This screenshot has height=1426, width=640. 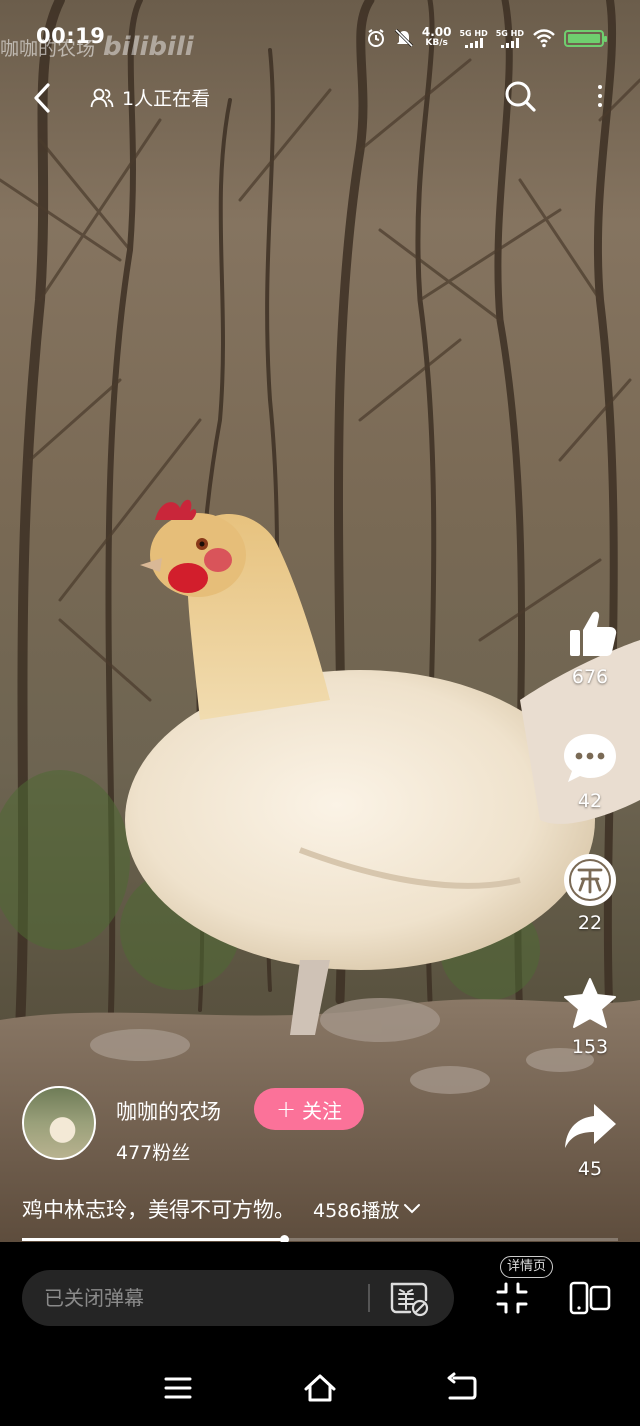 What do you see at coordinates (527, 1267) in the screenshot?
I see `detail-page-tag: 详情页` at bounding box center [527, 1267].